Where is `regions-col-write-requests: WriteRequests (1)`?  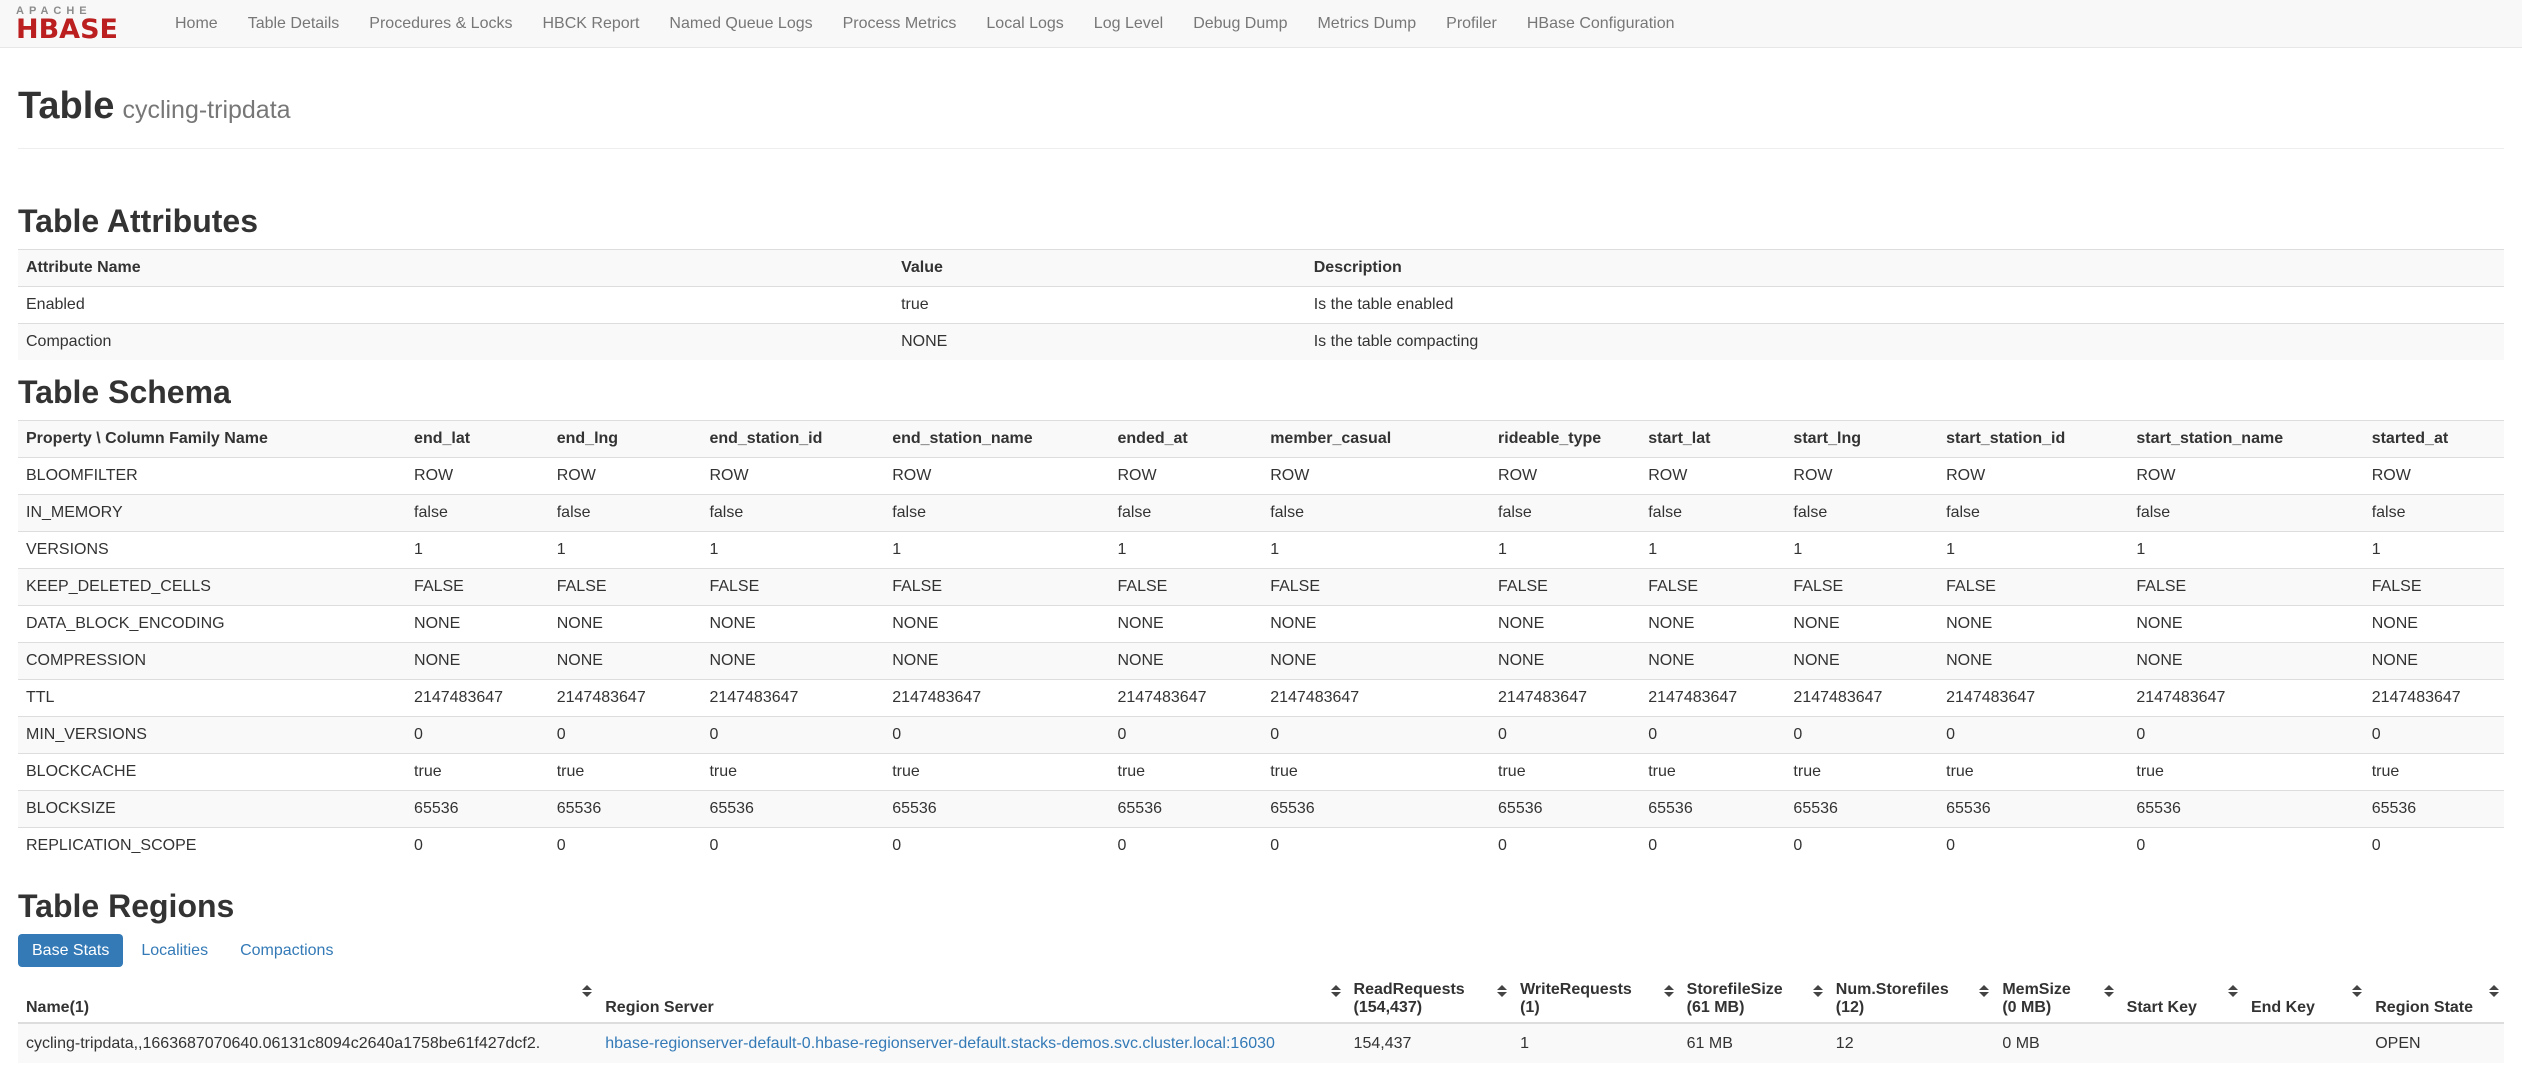 regions-col-write-requests: WriteRequests (1) is located at coordinates (1595, 1001).